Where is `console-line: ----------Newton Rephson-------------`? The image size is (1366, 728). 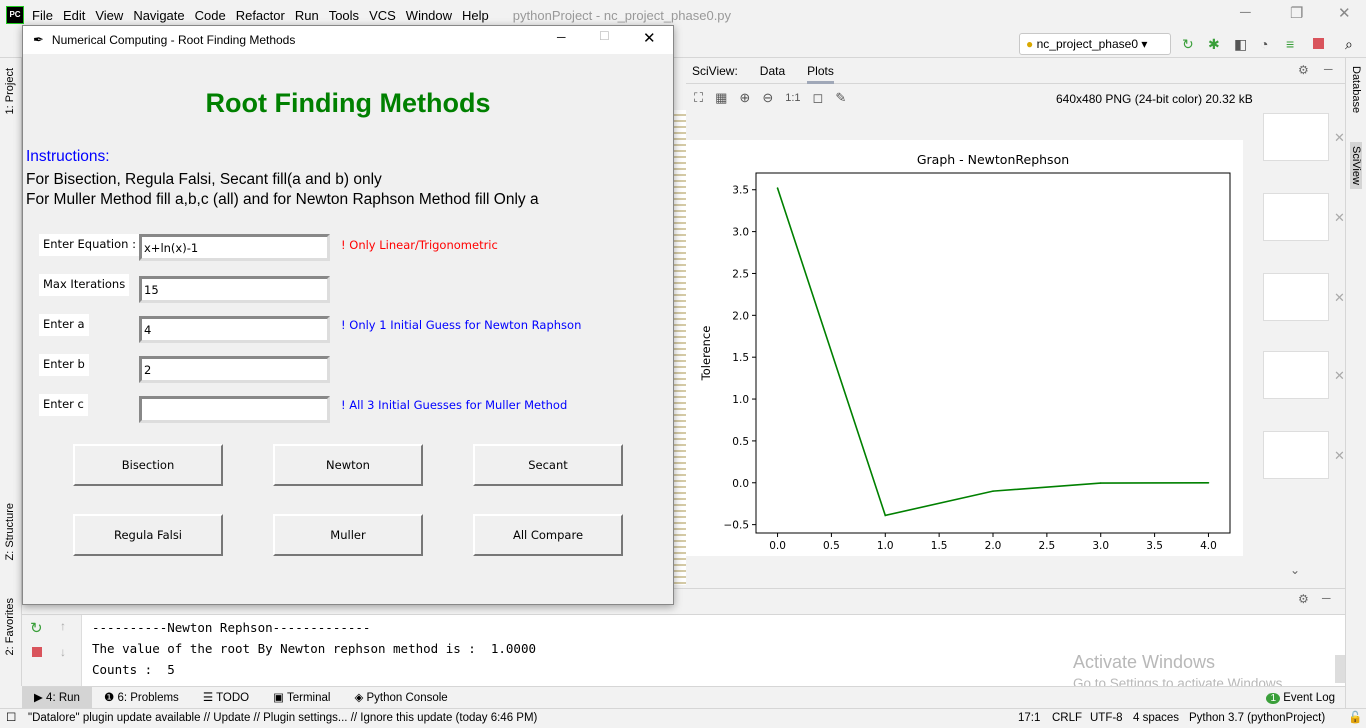 console-line: ----------Newton Rephson------------- is located at coordinates (231, 627).